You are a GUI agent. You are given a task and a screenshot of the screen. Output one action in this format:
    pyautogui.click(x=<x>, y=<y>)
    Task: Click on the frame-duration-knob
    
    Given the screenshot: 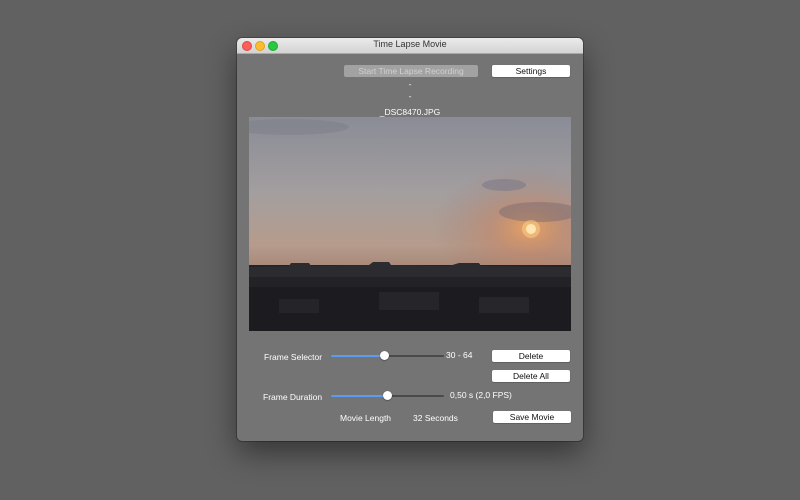 What is the action you would take?
    pyautogui.click(x=387, y=395)
    